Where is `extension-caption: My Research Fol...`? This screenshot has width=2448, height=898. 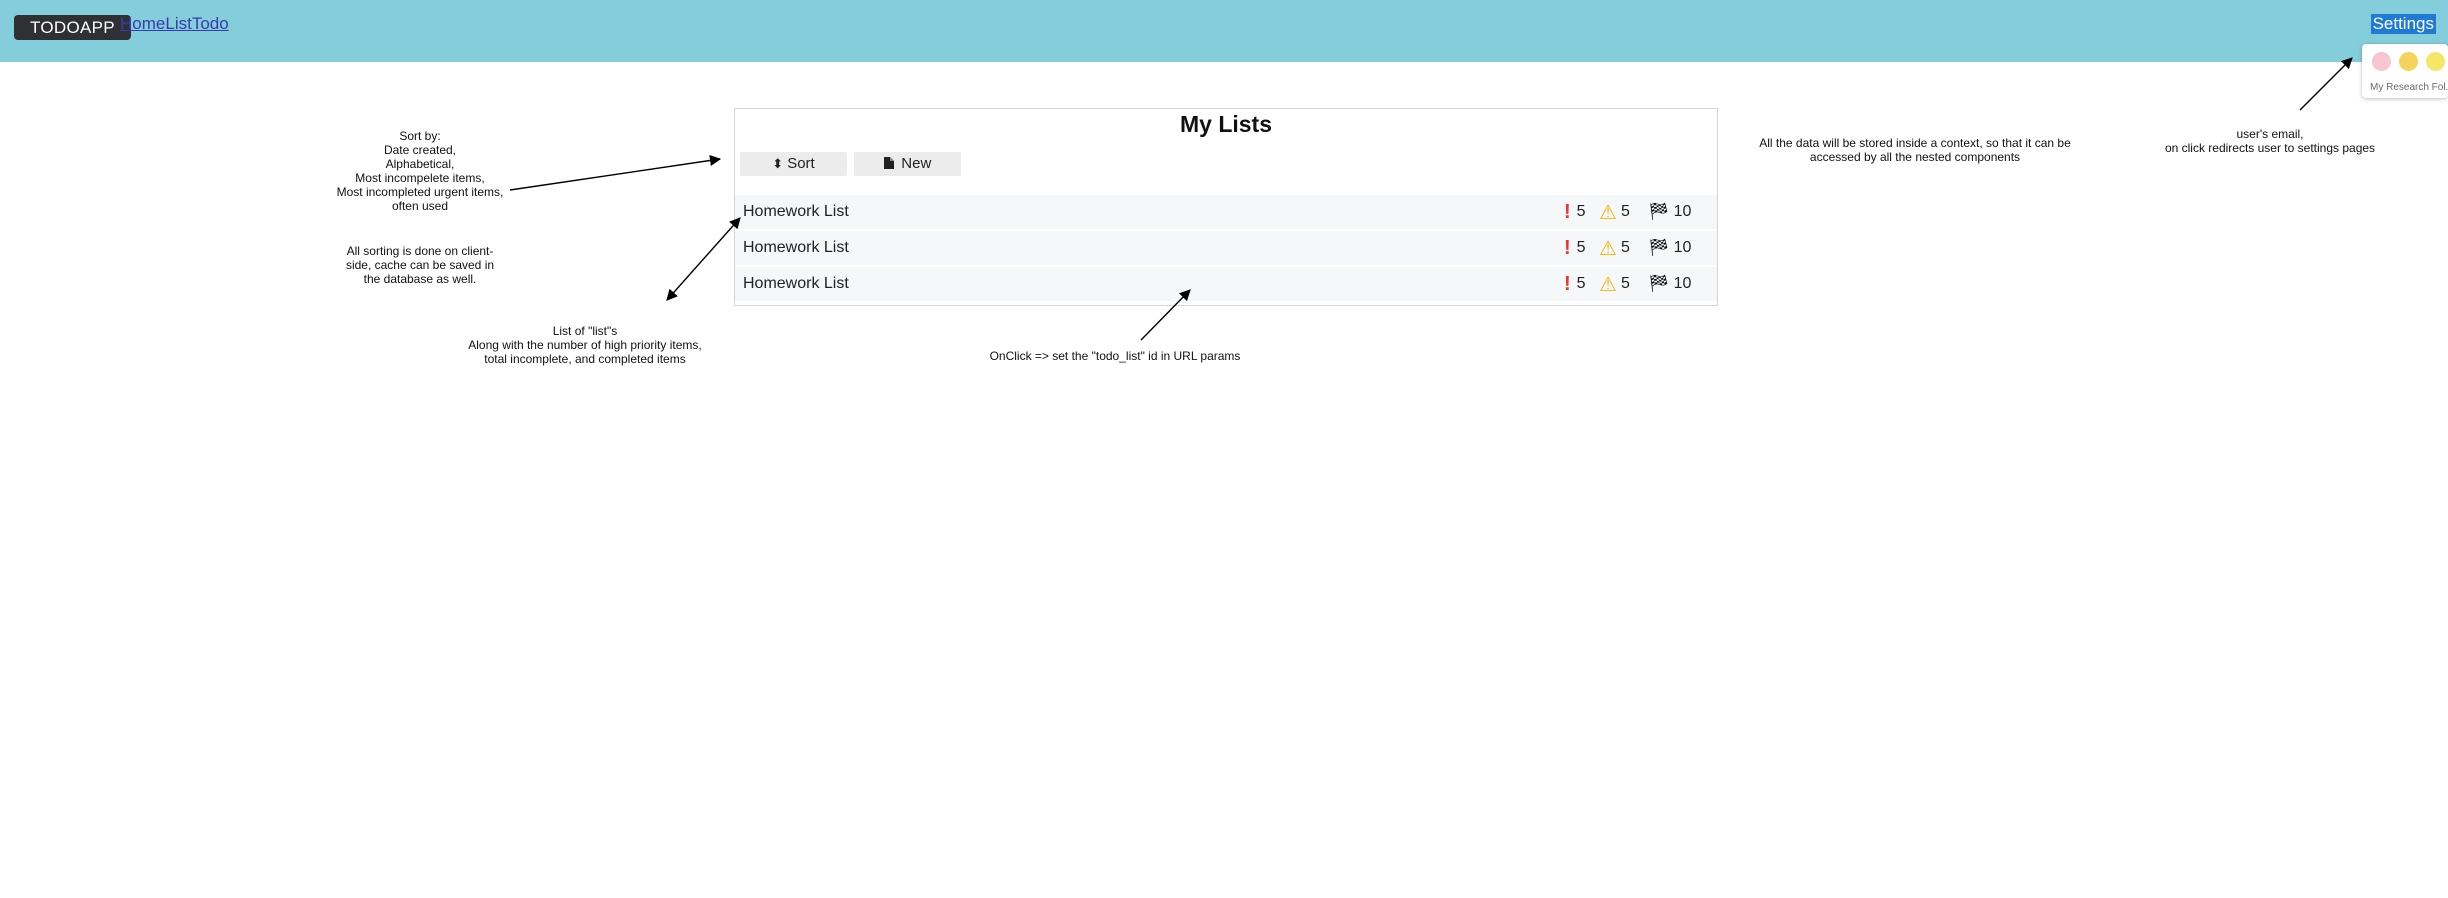 extension-caption: My Research Fol... is located at coordinates (2409, 87).